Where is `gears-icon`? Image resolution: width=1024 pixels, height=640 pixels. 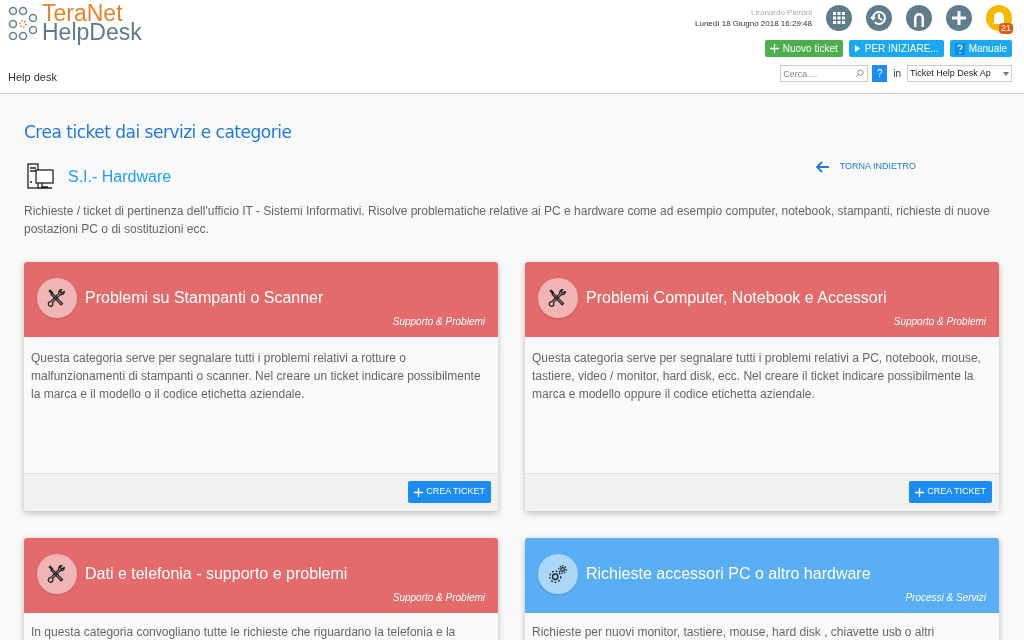 gears-icon is located at coordinates (558, 573).